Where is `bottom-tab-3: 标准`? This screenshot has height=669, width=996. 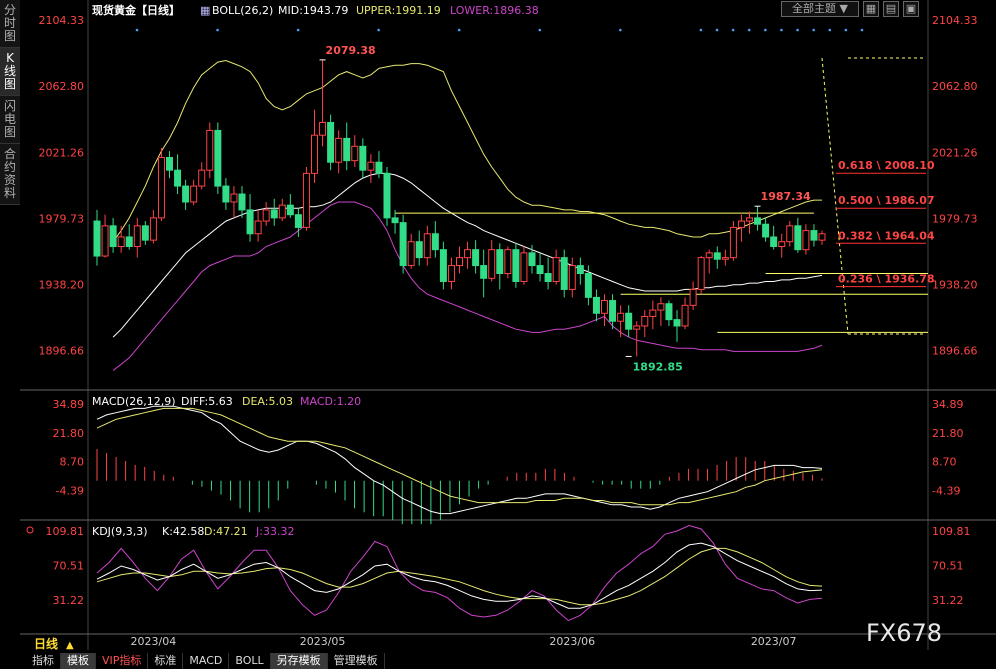
bottom-tab-3: 标准 is located at coordinates (166, 661).